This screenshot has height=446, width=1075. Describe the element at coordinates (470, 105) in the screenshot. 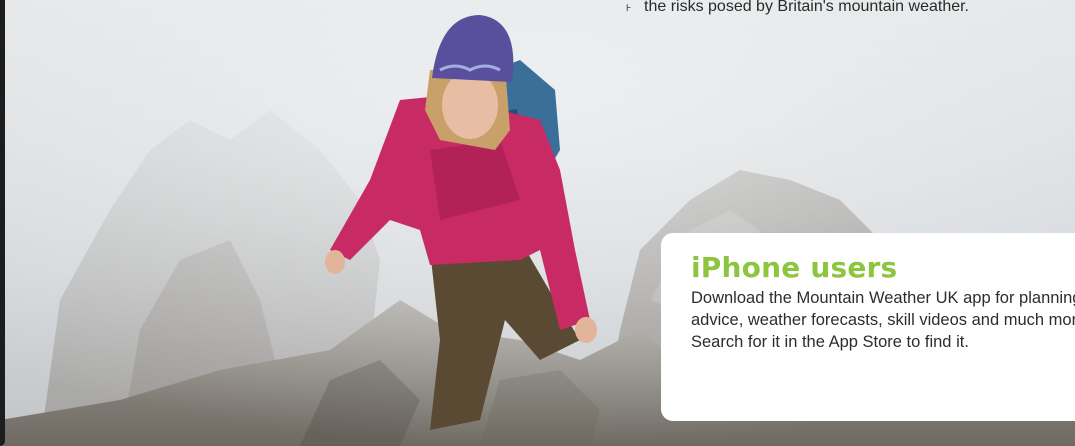

I see `face` at that location.